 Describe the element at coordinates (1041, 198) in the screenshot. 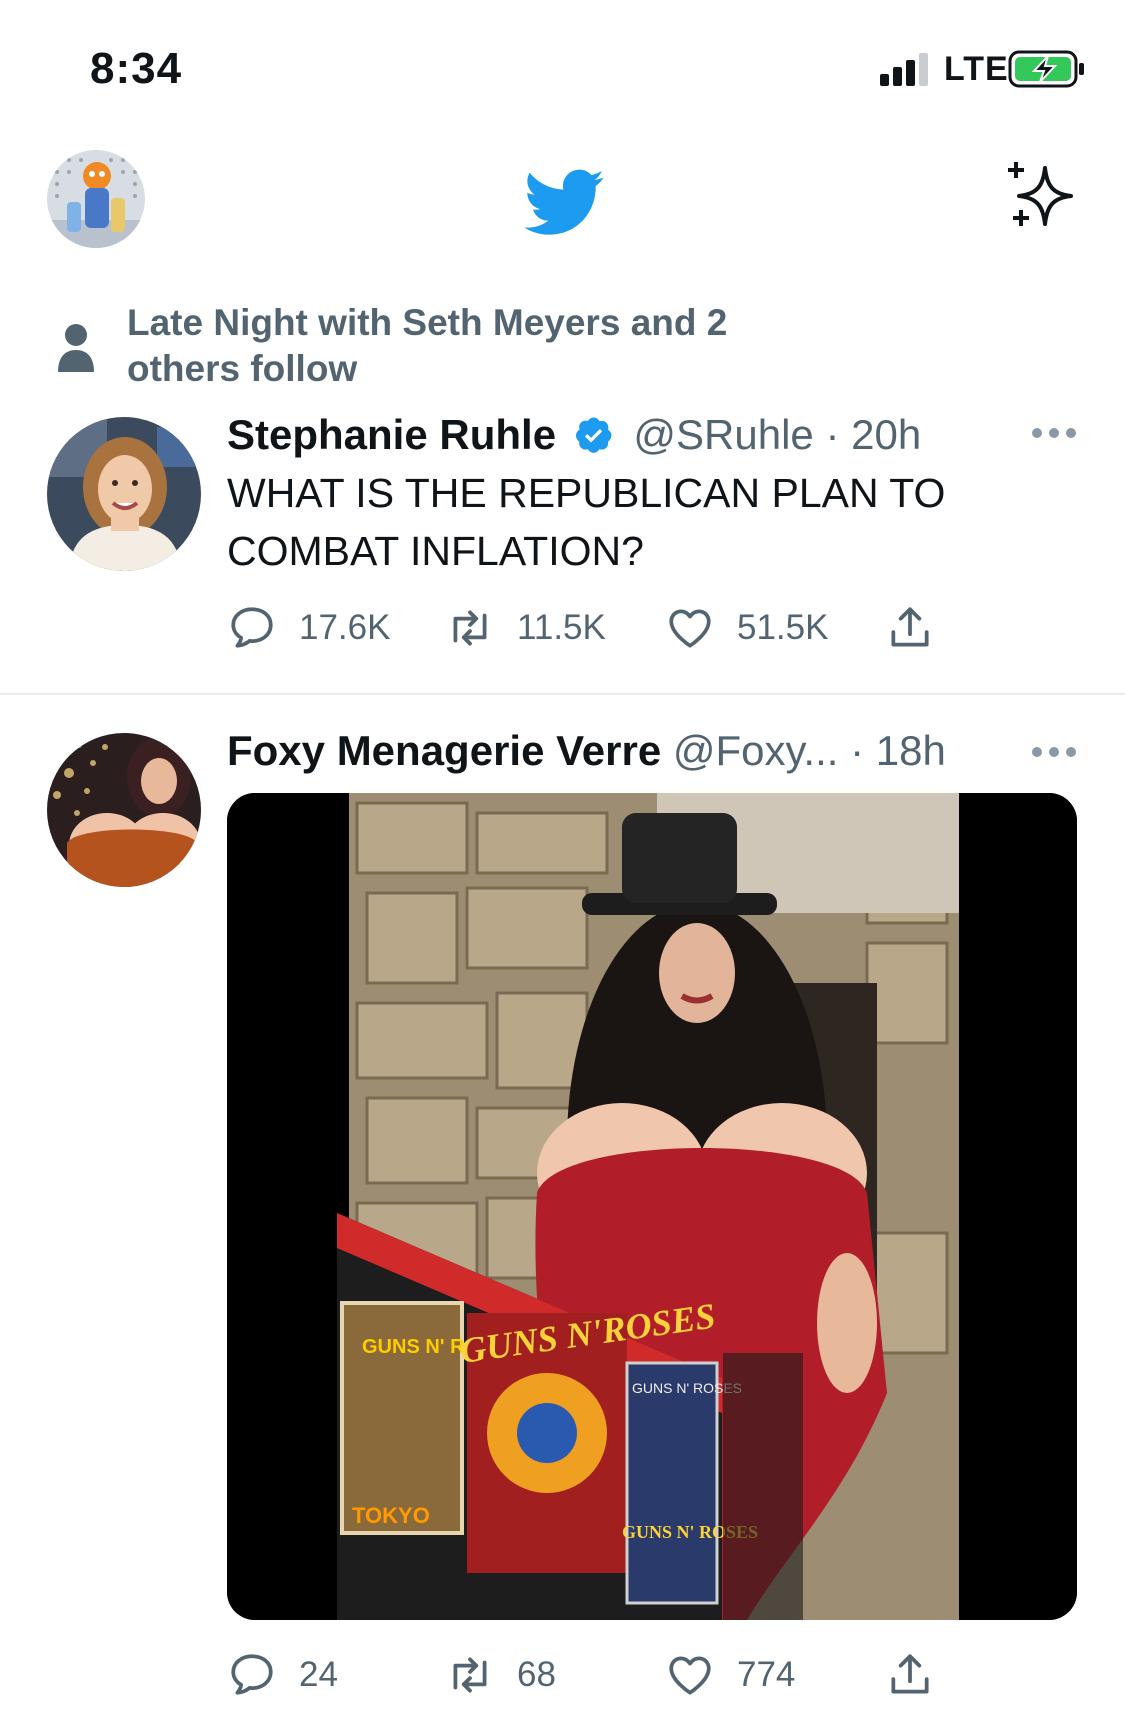

I see `sparkle-icon` at that location.